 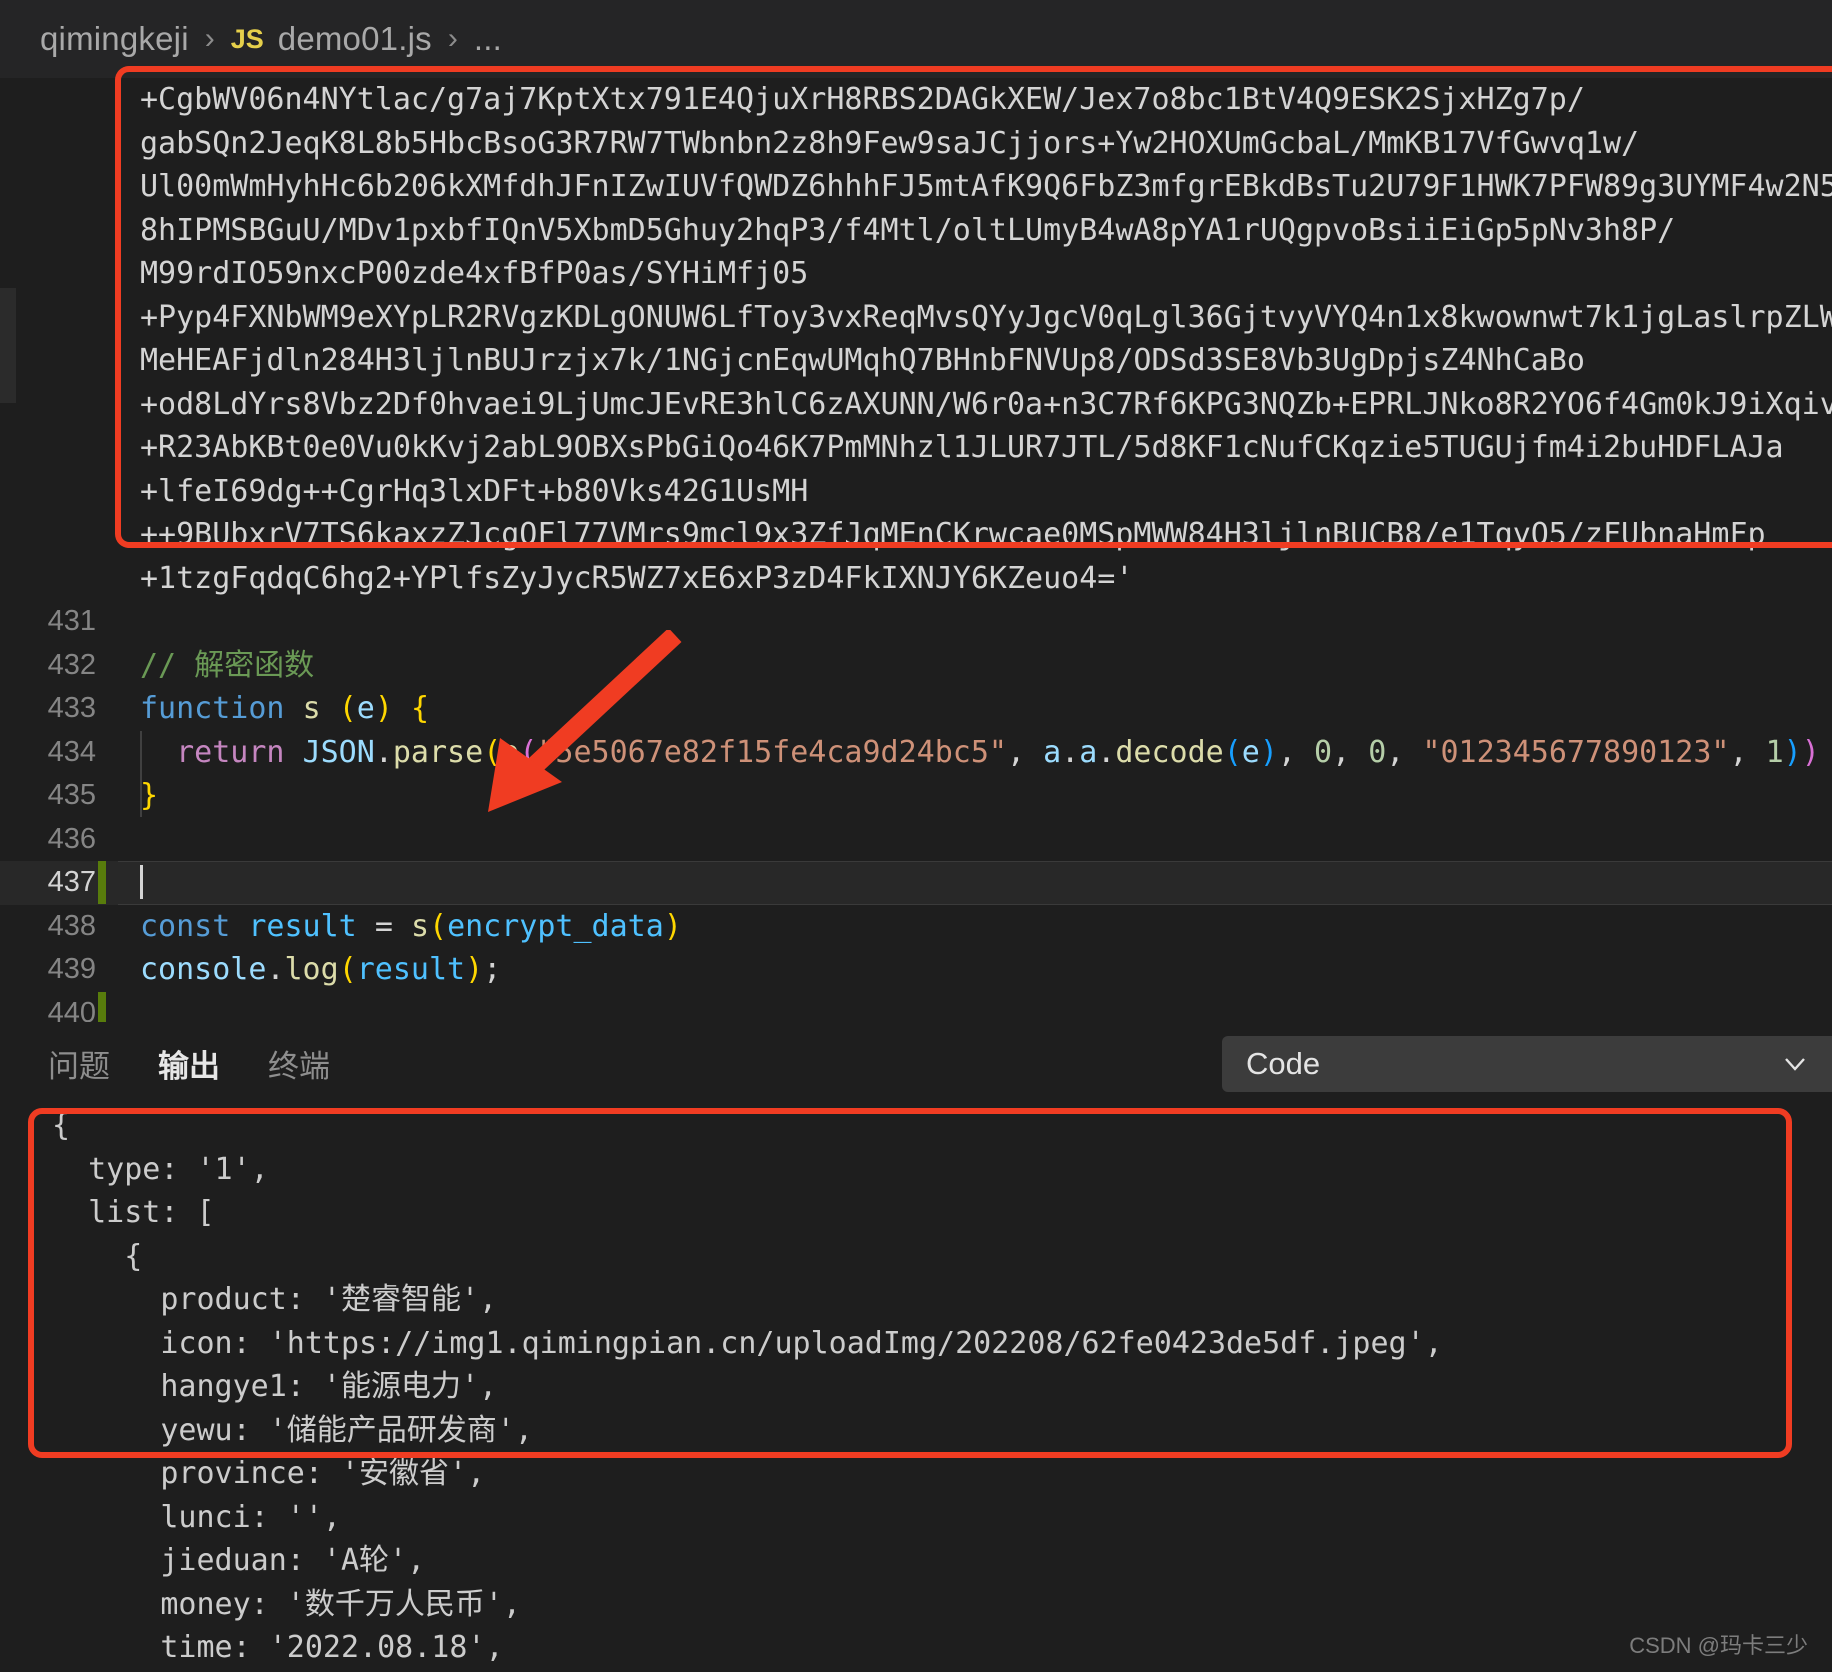 What do you see at coordinates (916, 622) in the screenshot?
I see `code-line: 431` at bounding box center [916, 622].